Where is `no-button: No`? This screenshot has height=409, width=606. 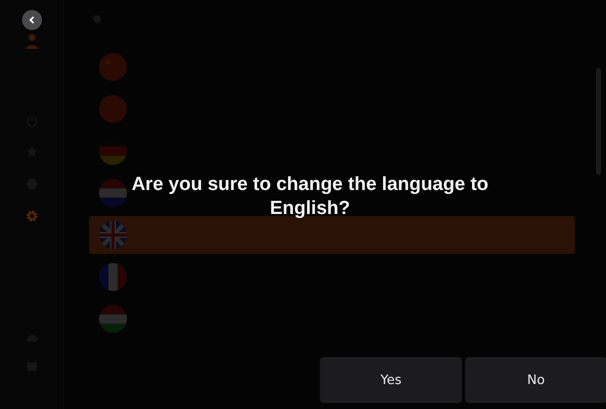
no-button: No is located at coordinates (535, 380).